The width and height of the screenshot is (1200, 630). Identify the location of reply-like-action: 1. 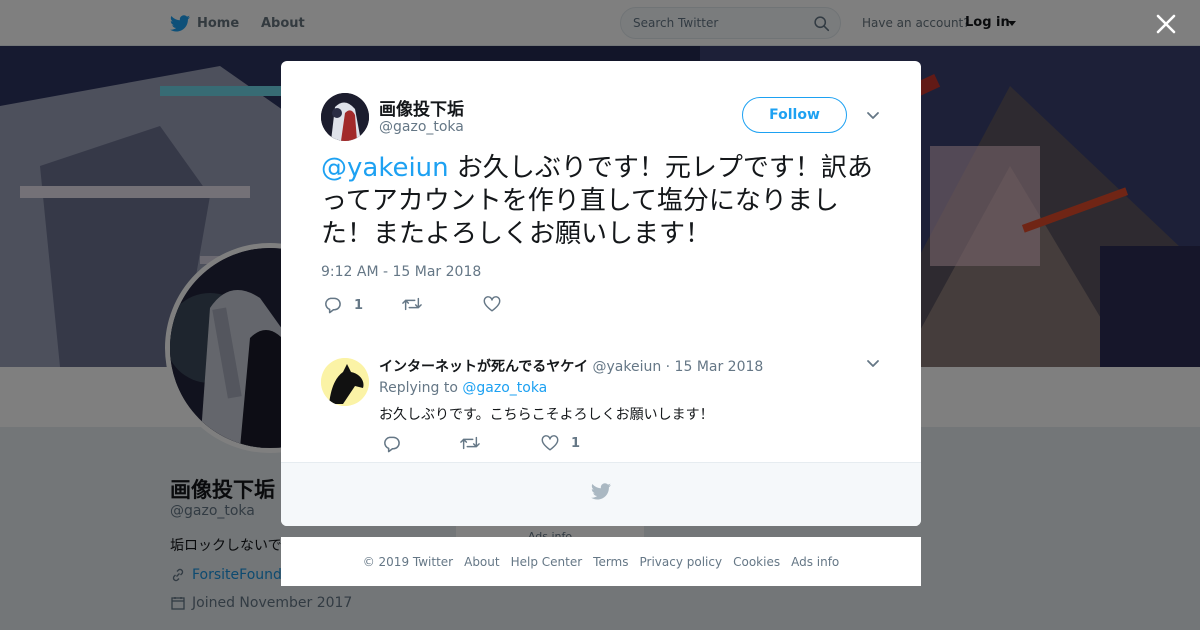
(560, 443).